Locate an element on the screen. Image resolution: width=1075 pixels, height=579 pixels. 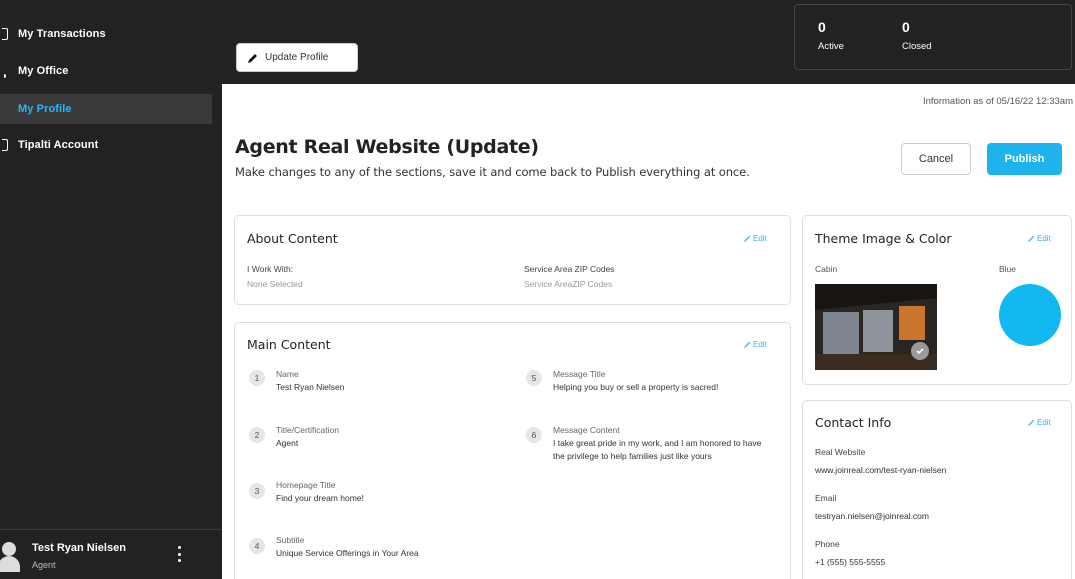
sidebar-item-my-transactions: My Transactions is located at coordinates (106, 34).